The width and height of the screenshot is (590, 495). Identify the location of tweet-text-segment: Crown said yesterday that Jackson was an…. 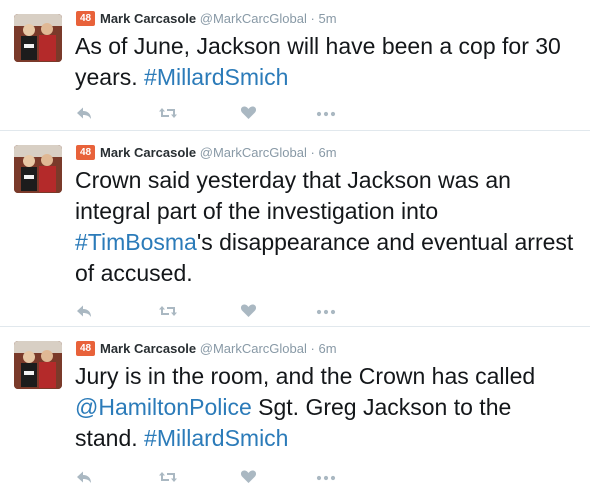
(293, 195).